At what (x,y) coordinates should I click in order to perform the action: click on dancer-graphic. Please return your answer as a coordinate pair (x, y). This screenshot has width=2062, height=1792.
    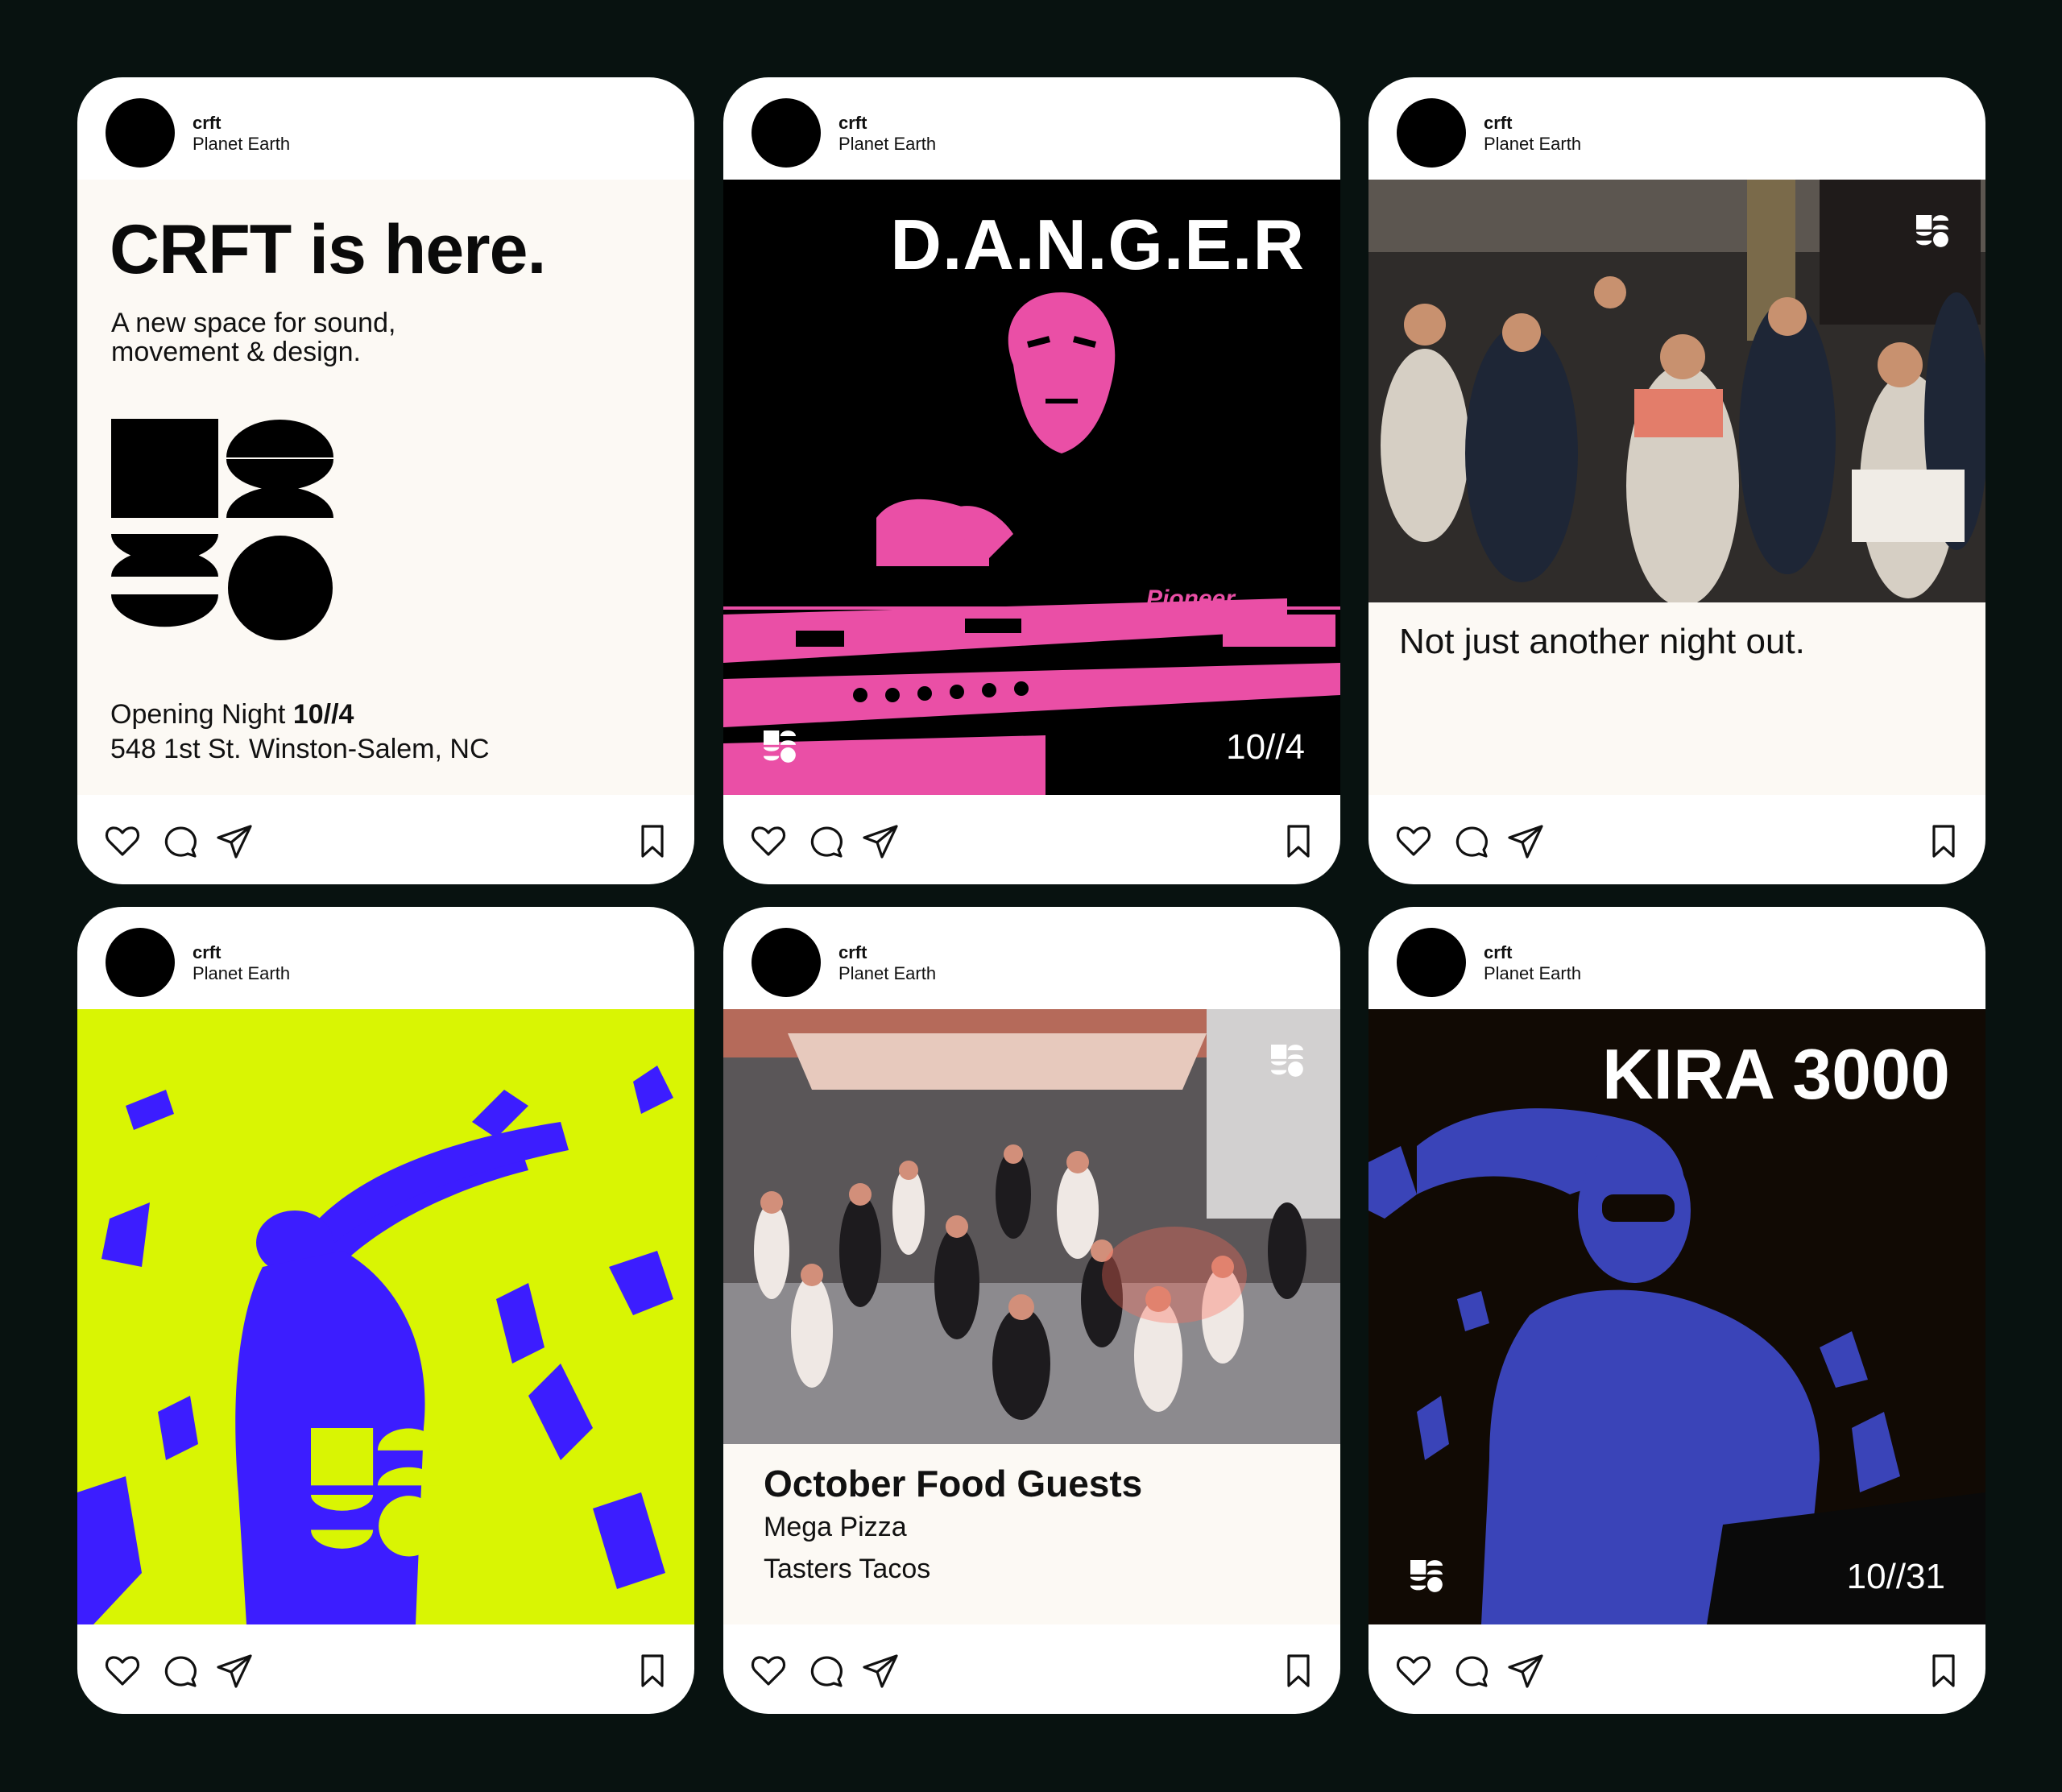
    Looking at the image, I should click on (375, 1345).